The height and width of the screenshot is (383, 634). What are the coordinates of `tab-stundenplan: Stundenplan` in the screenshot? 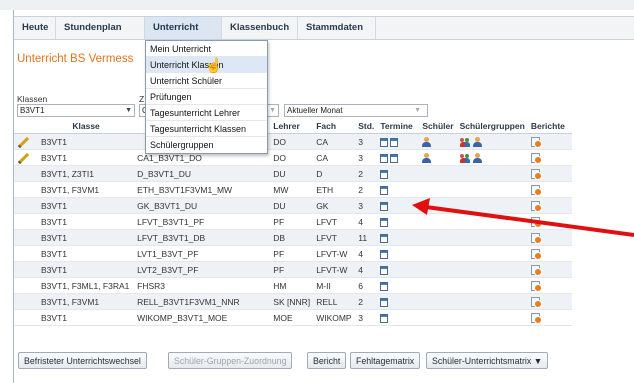 It's located at (100, 28).